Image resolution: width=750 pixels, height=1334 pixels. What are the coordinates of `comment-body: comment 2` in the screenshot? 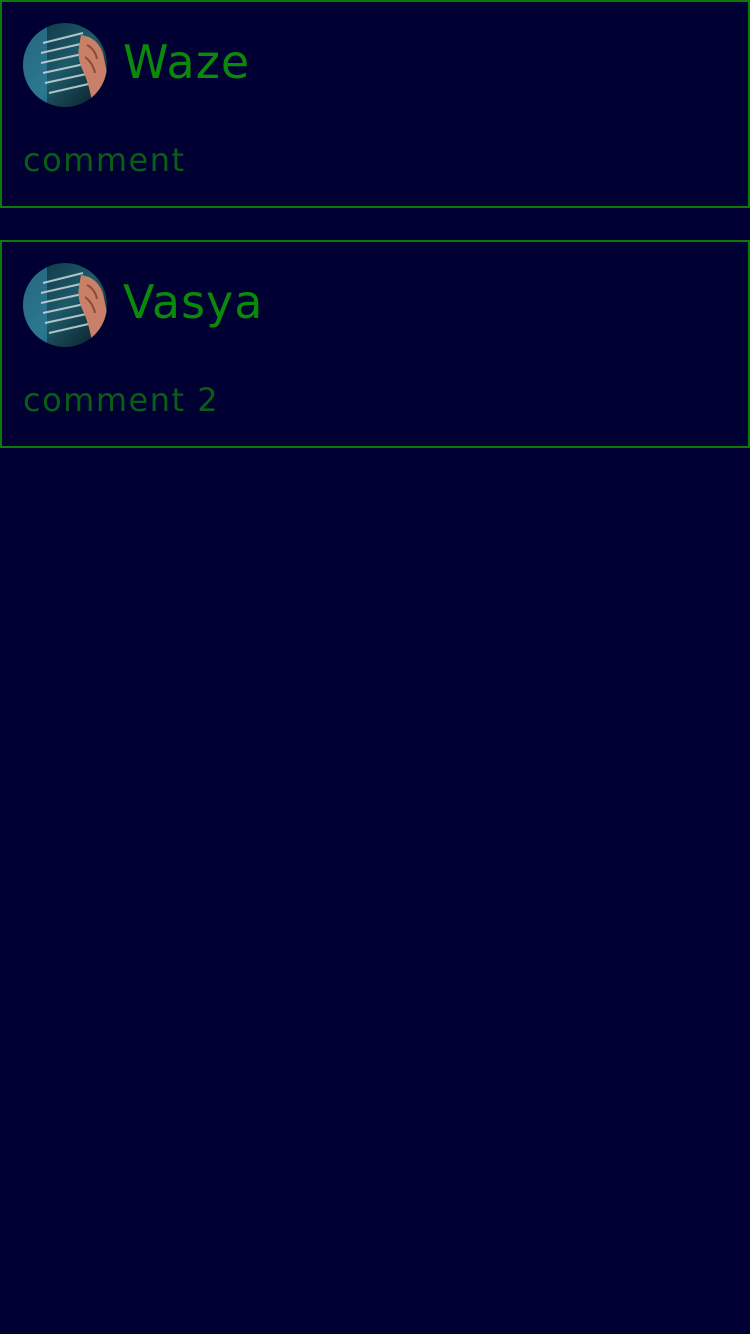 It's located at (121, 400).